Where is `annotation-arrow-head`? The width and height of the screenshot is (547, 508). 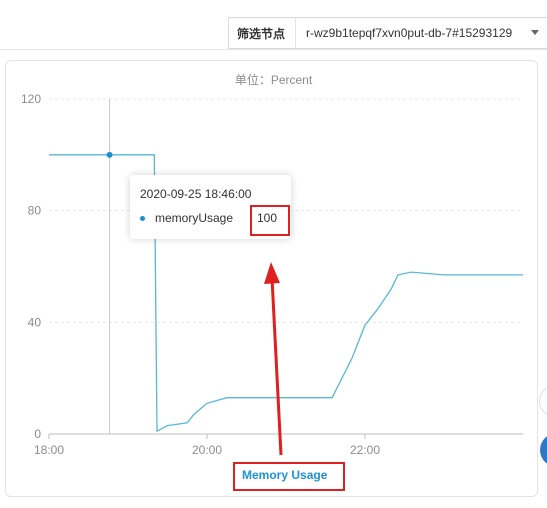 annotation-arrow-head is located at coordinates (272, 273).